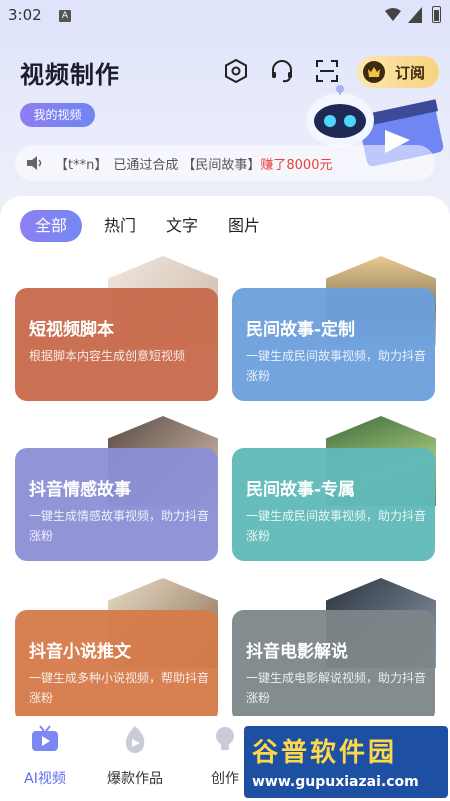 Image resolution: width=450 pixels, height=801 pixels. What do you see at coordinates (70, 75) in the screenshot?
I see `page-title: 视频制作` at bounding box center [70, 75].